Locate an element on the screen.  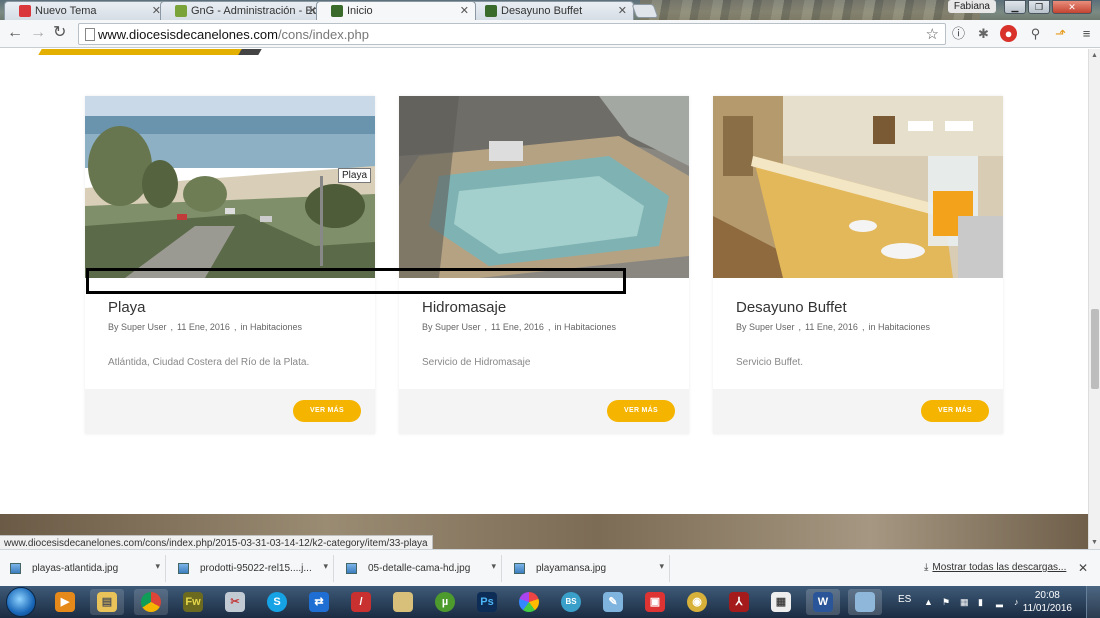
teamviewer-taskbar-button: ⇄ is located at coordinates (319, 602).